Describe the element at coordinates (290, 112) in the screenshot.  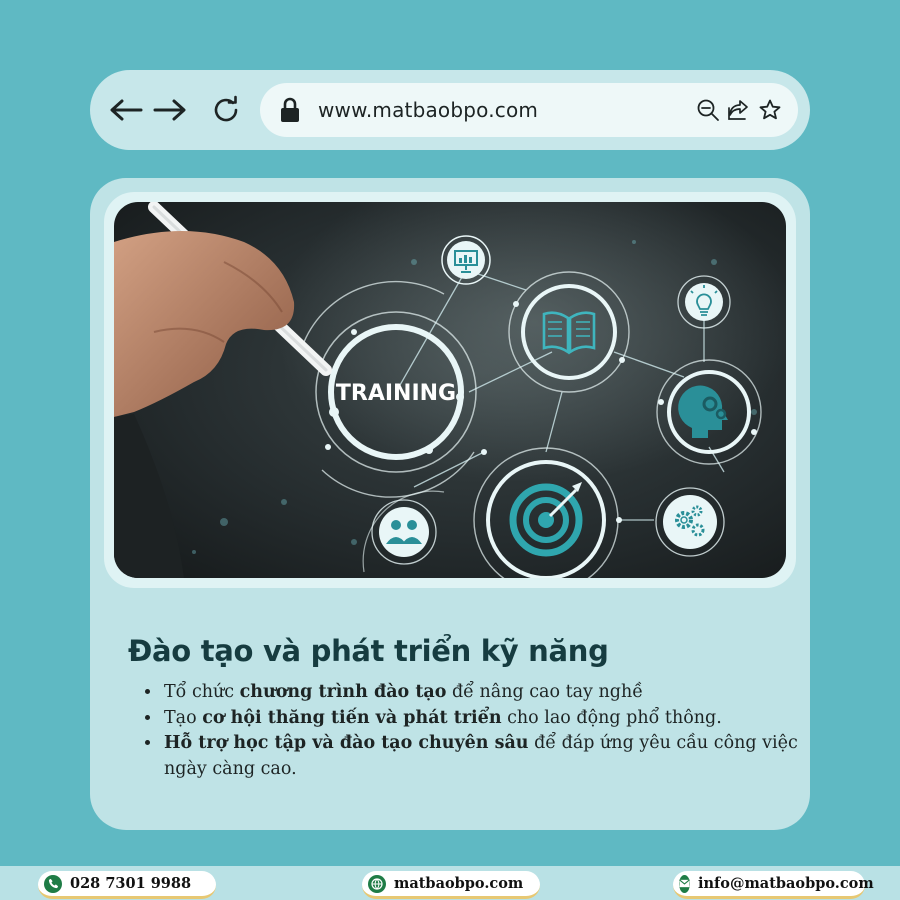
I see `lock-icon` at that location.